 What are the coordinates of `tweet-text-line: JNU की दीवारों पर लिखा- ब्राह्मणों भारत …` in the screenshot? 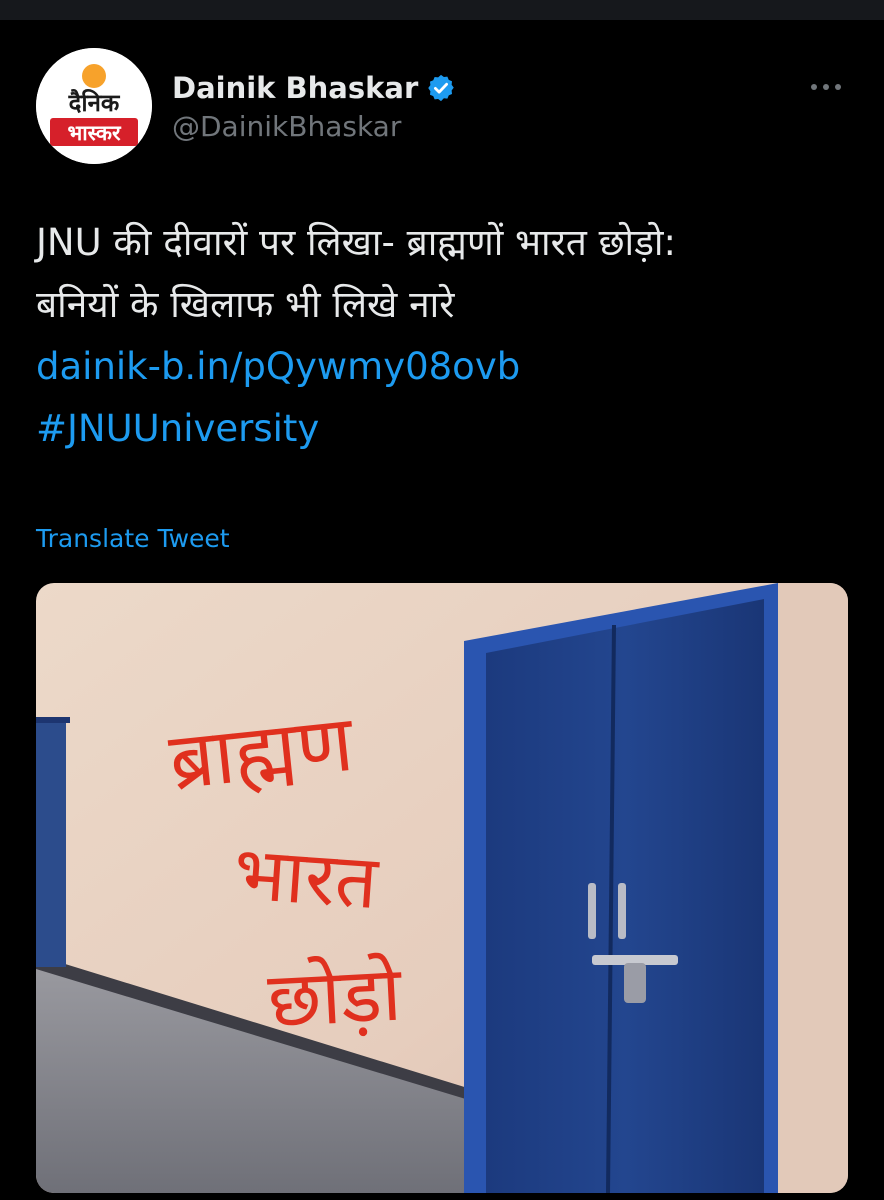 It's located at (356, 242).